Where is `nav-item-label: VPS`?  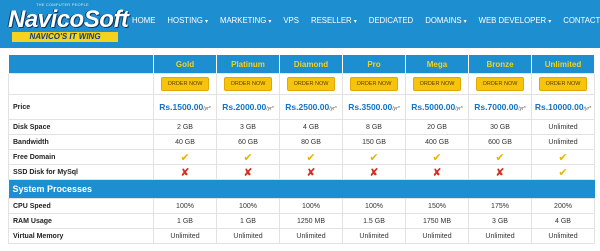
nav-item-label: VPS is located at coordinates (291, 20).